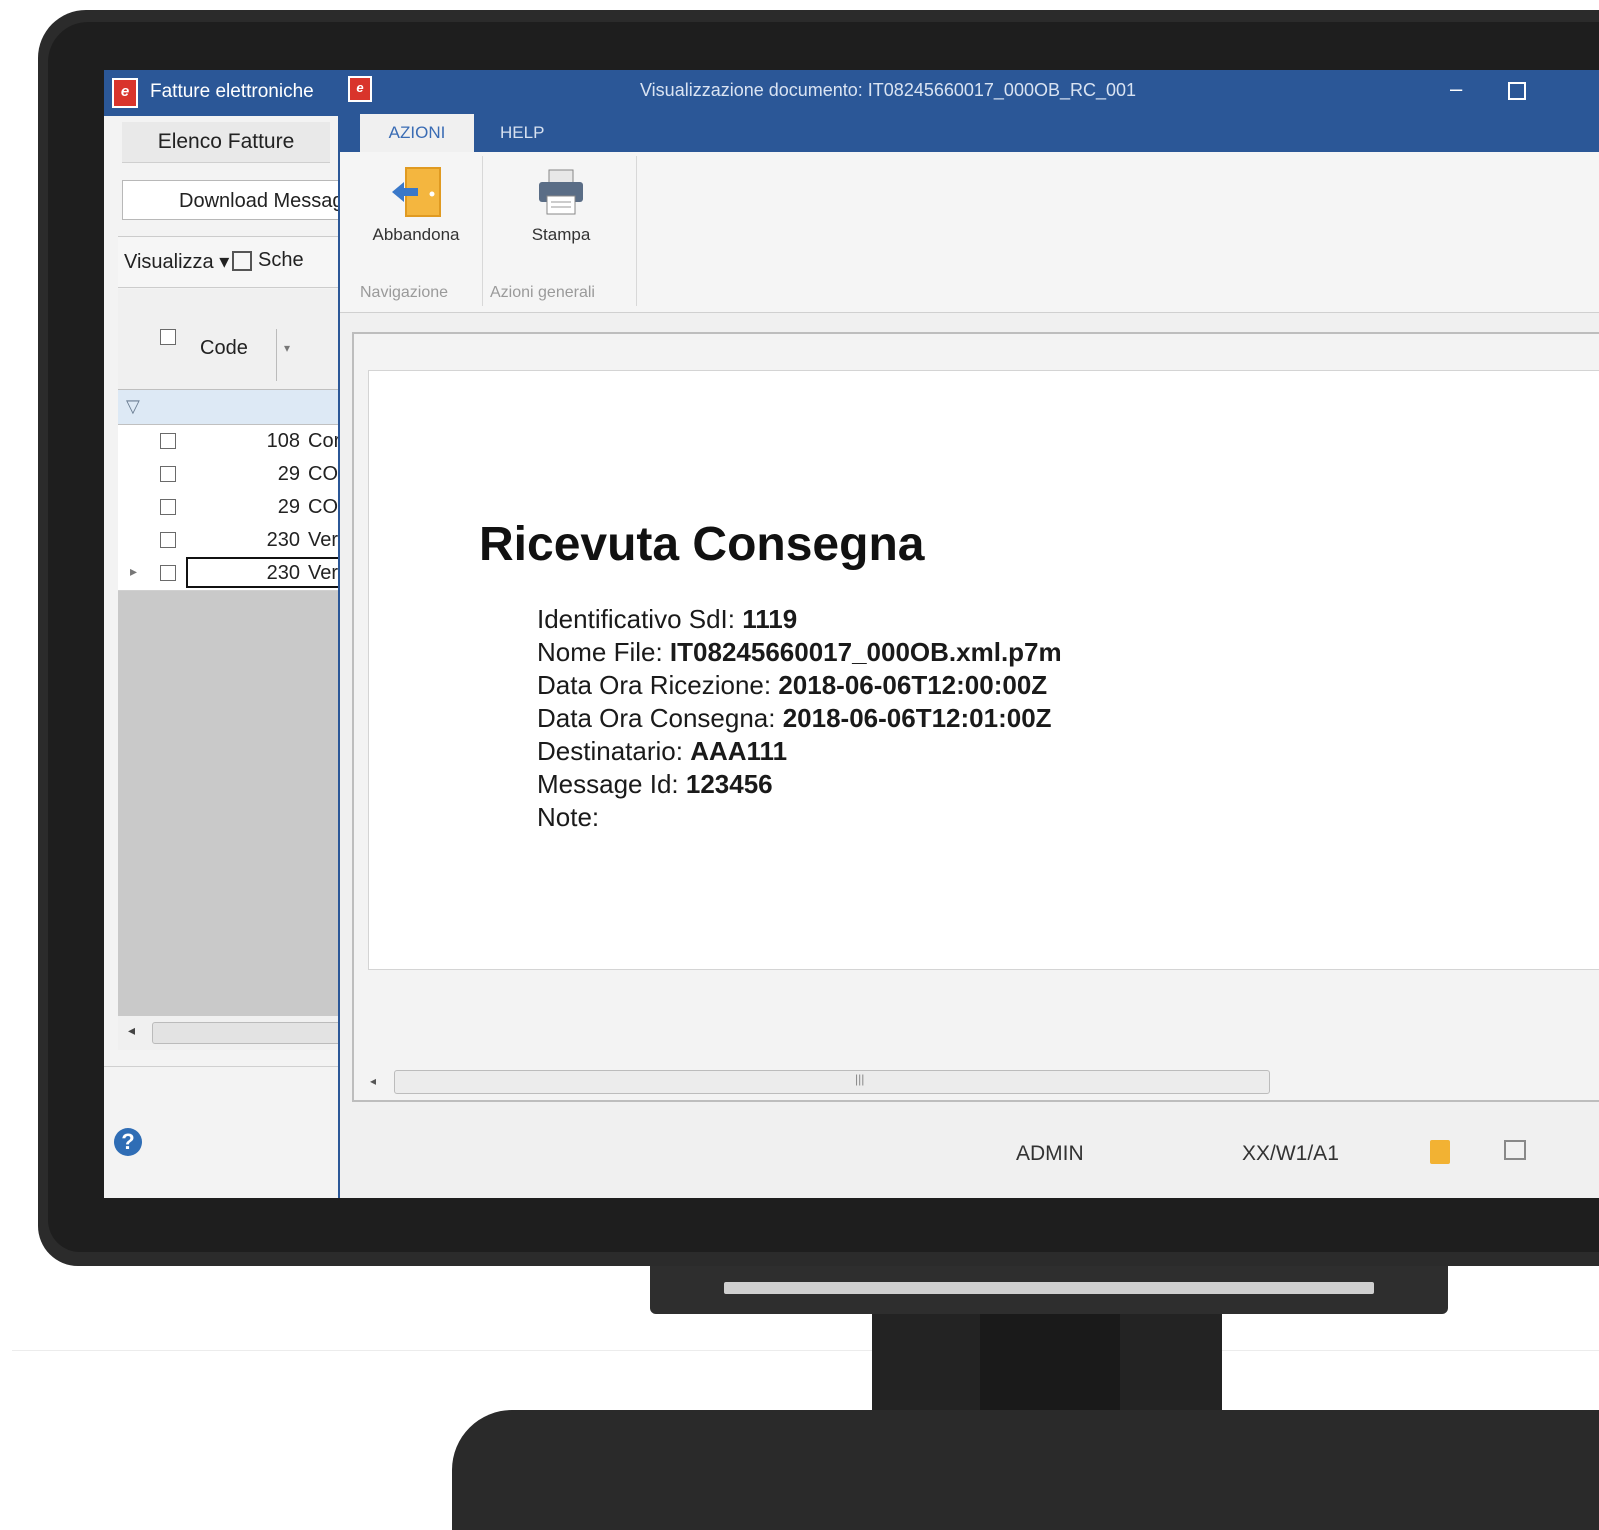  I want to click on network-icon, so click(1515, 1150).